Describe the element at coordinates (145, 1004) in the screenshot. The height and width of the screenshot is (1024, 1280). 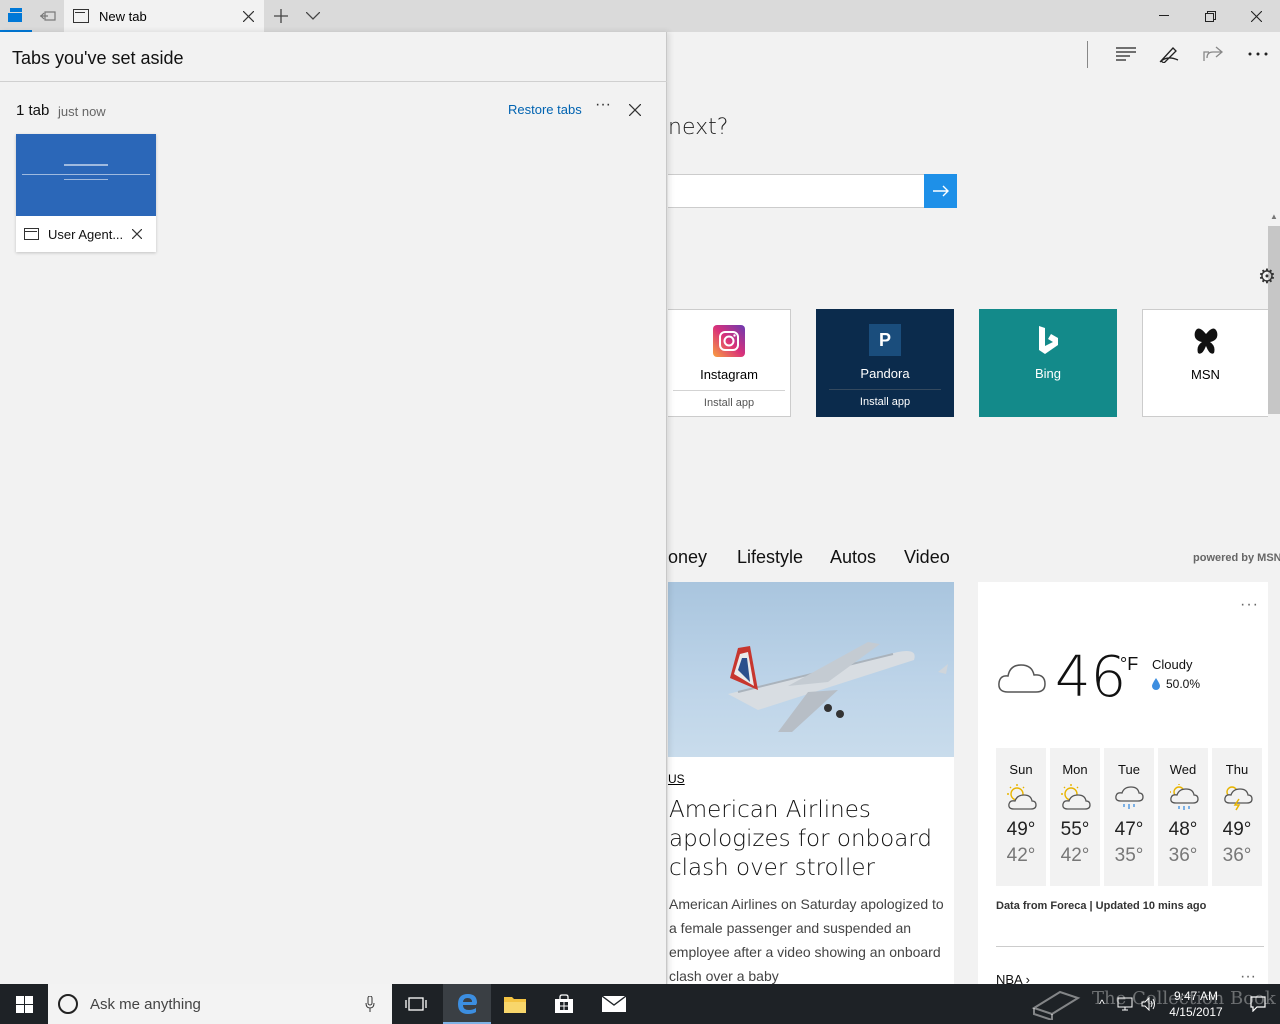
I see `cortana-placeholder: Ask me anything` at that location.